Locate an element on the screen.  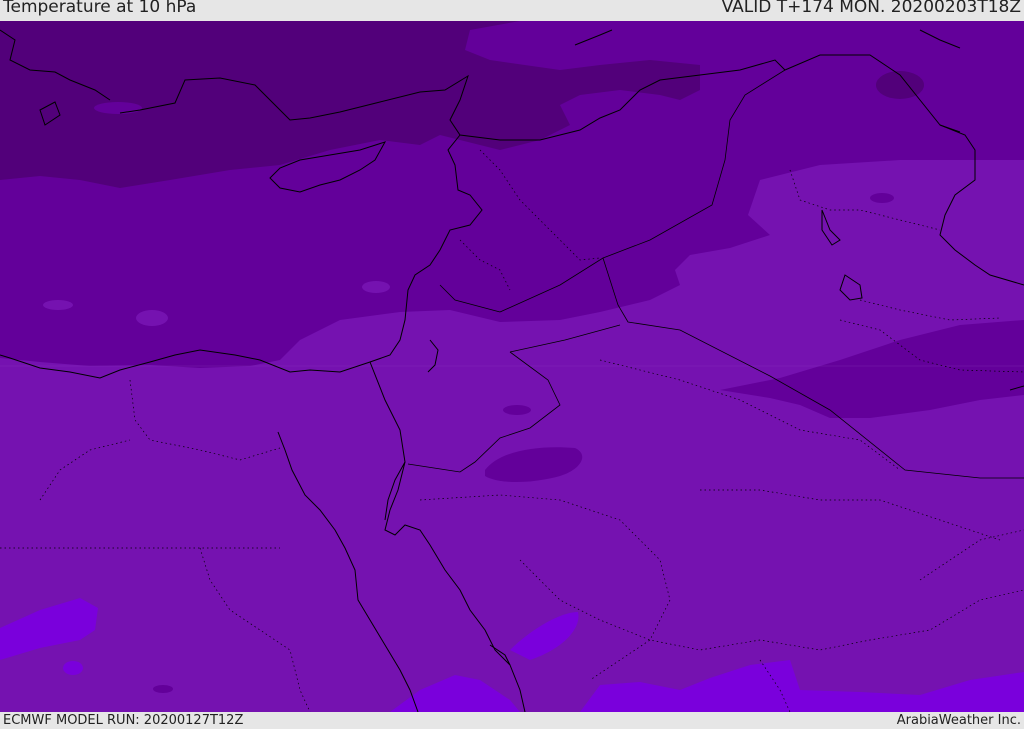
field-medium-spot is located at coordinates (58, 305).